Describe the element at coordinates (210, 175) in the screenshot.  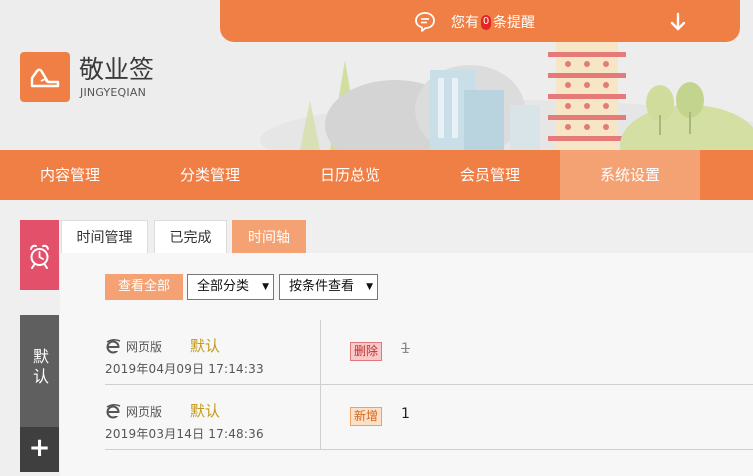
I see `nav-item-category: 分类管理` at that location.